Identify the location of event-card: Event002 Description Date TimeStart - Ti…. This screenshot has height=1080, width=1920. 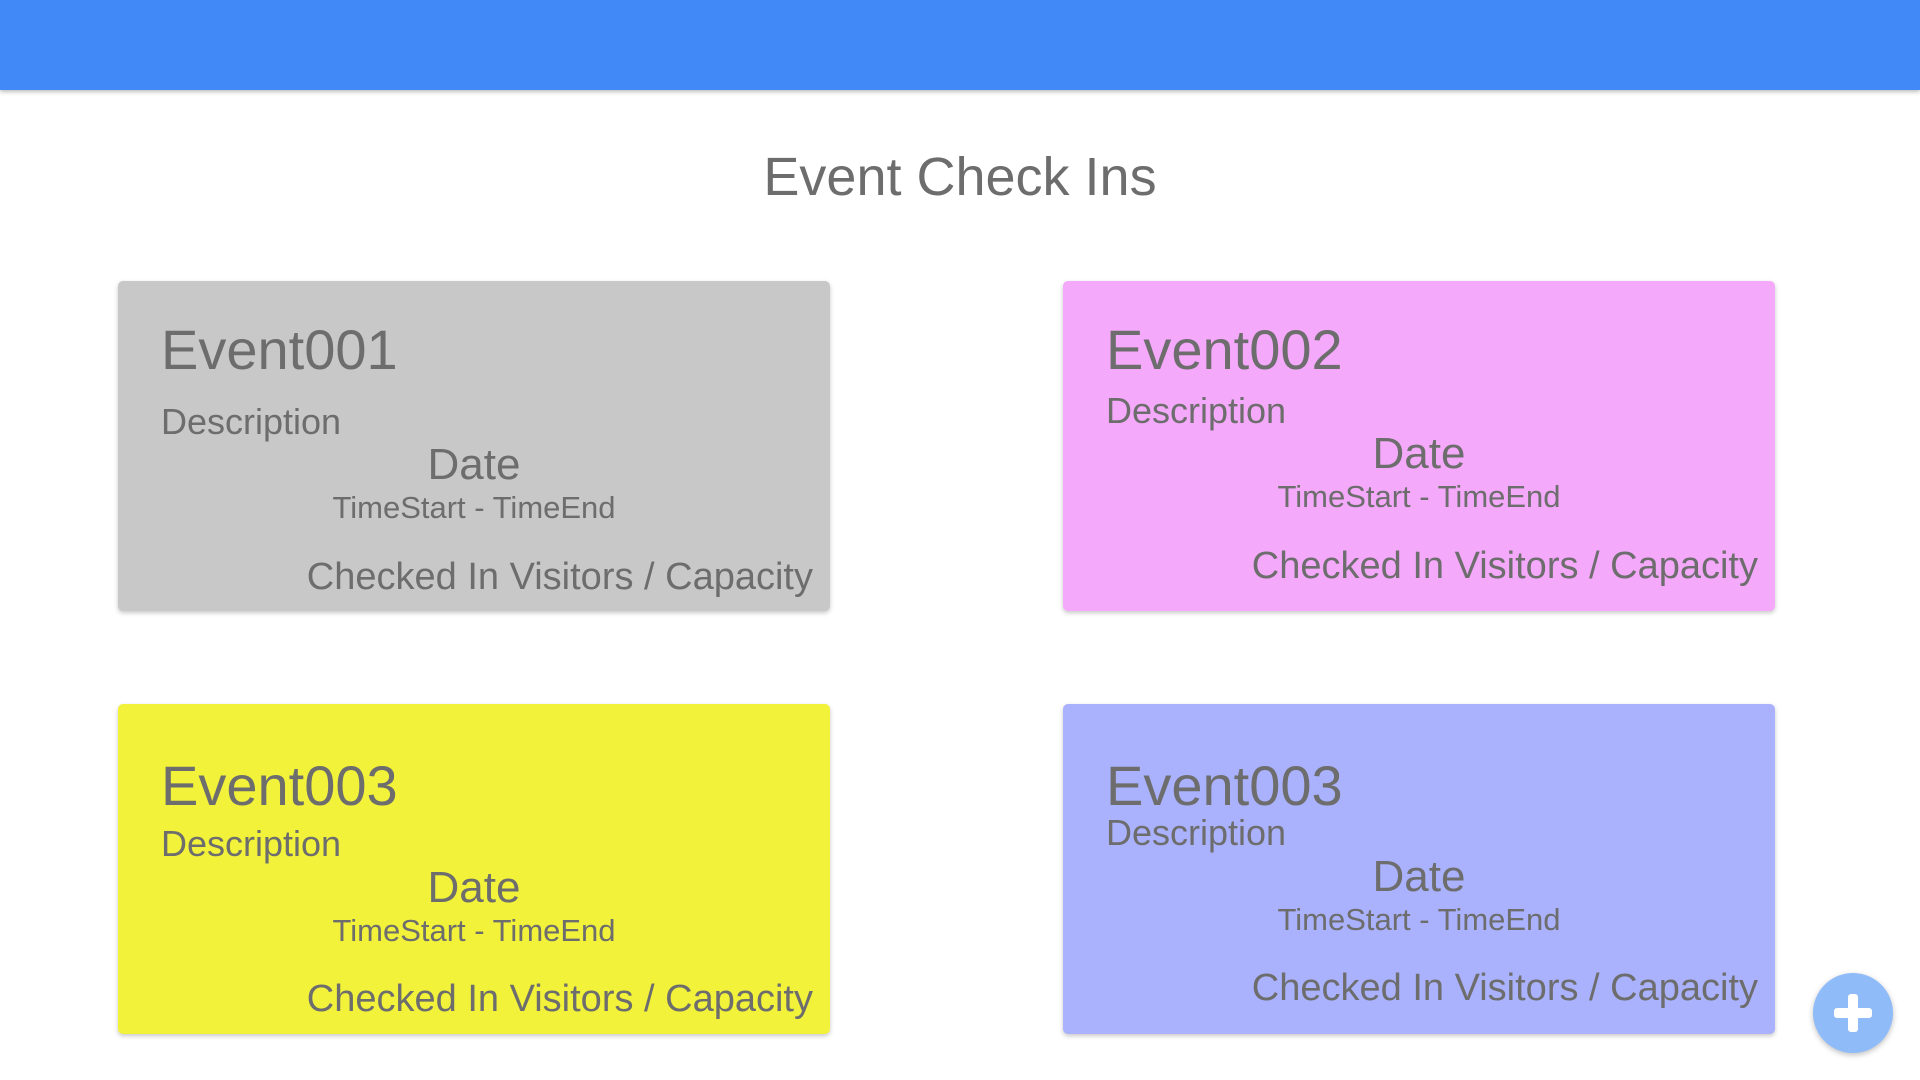
(1419, 446).